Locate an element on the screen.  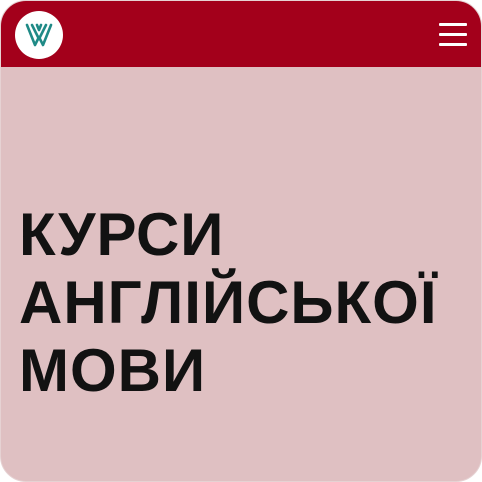
hero-title-line-1: КУРСИ is located at coordinates (122, 234).